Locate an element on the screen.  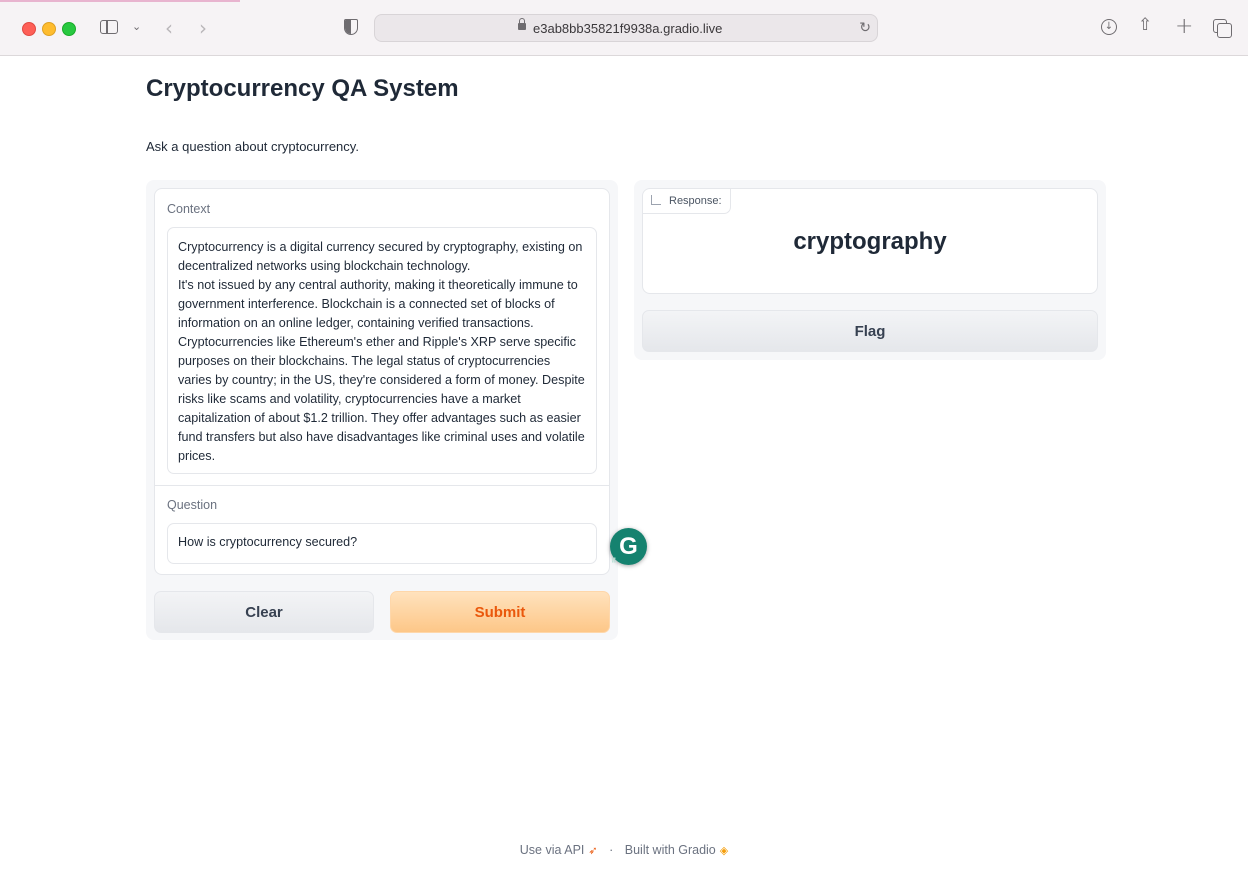
tab-indicator is located at coordinates (120, 1).